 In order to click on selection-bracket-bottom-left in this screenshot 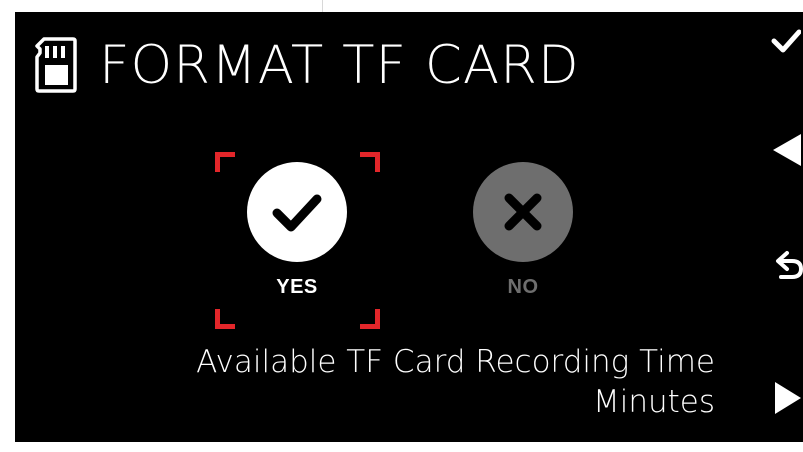, I will do `click(225, 319)`.